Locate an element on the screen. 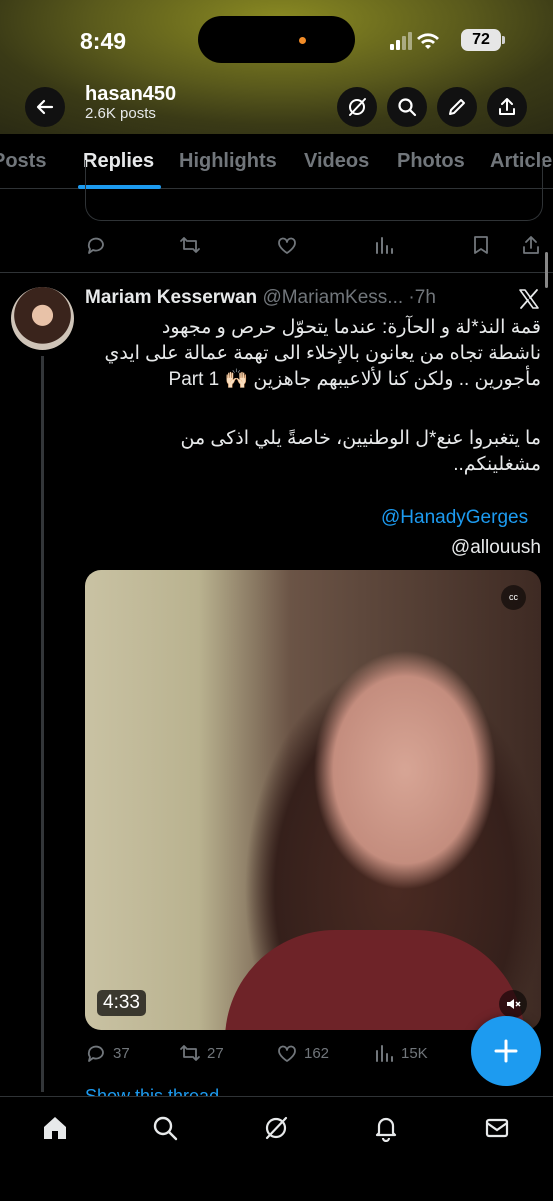 This screenshot has width=553, height=1201. tweet-text-line: allouush@ is located at coordinates (495, 547).